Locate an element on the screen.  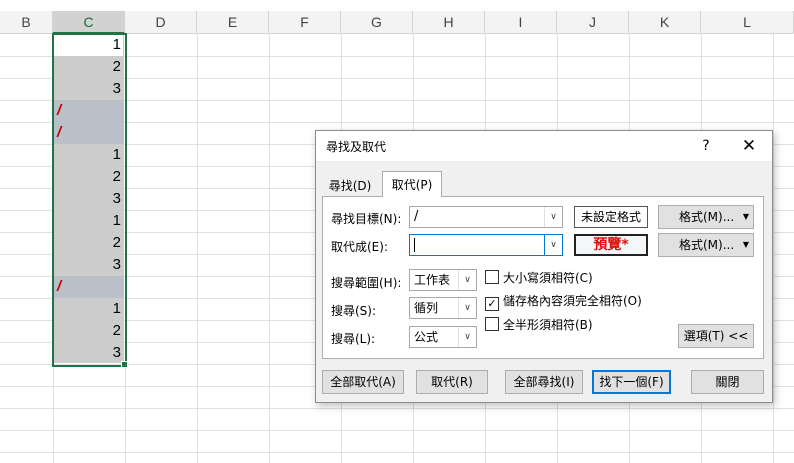
look-in-label: 搜尋(L): is located at coordinates (353, 339).